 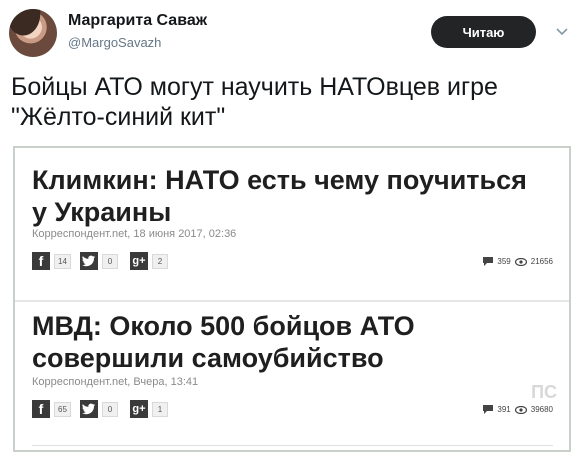 I want to click on headline-line2: у Украины, so click(x=102, y=212).